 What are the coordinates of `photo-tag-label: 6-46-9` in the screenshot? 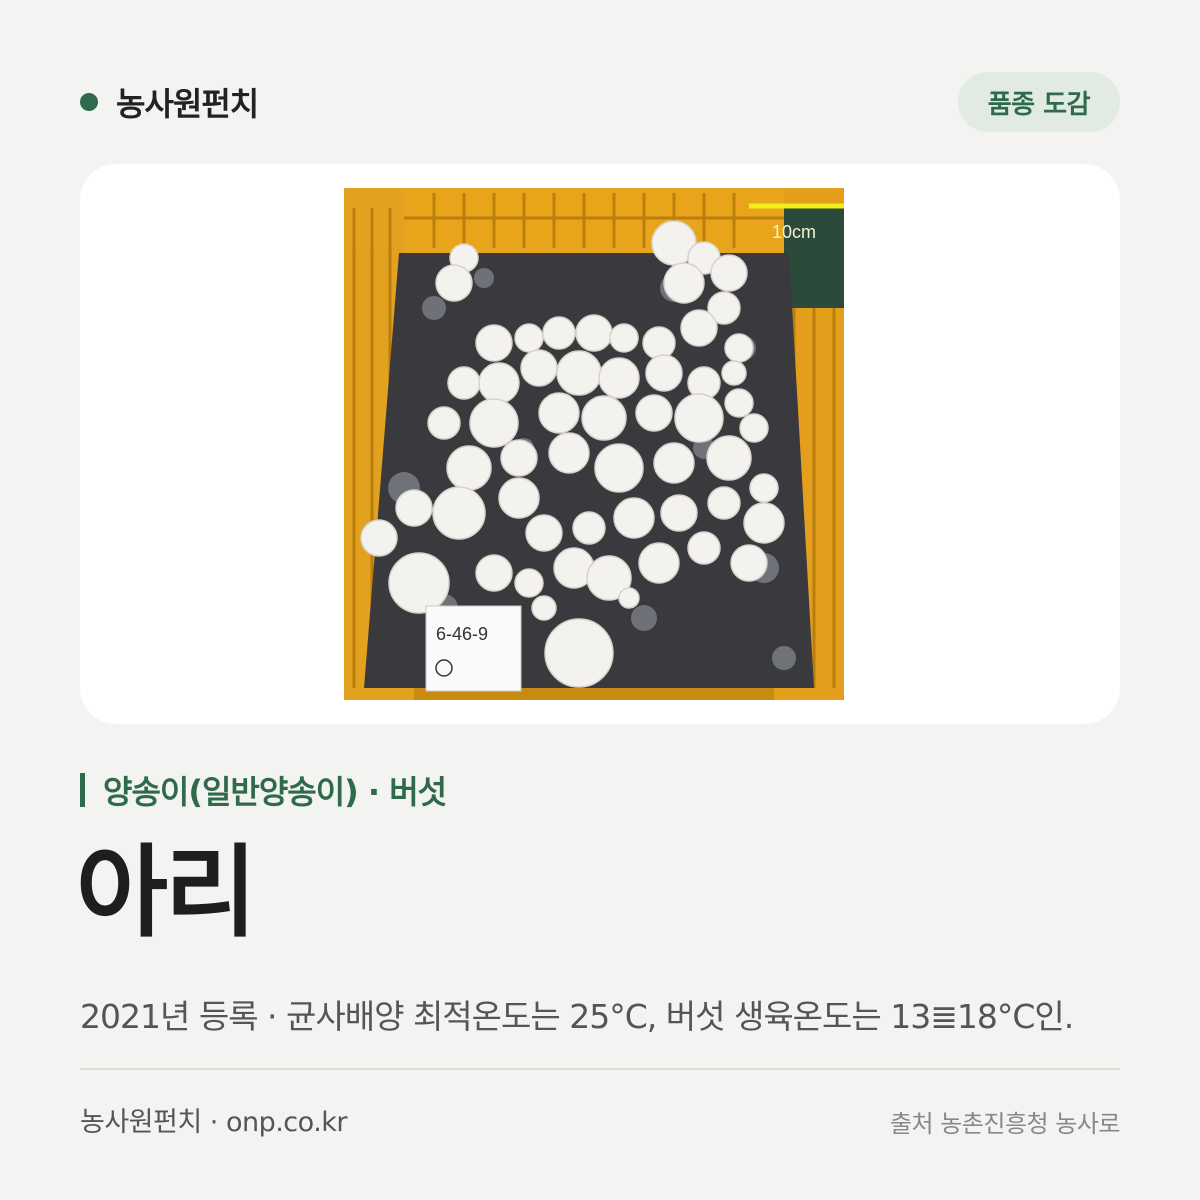 It's located at (462, 634).